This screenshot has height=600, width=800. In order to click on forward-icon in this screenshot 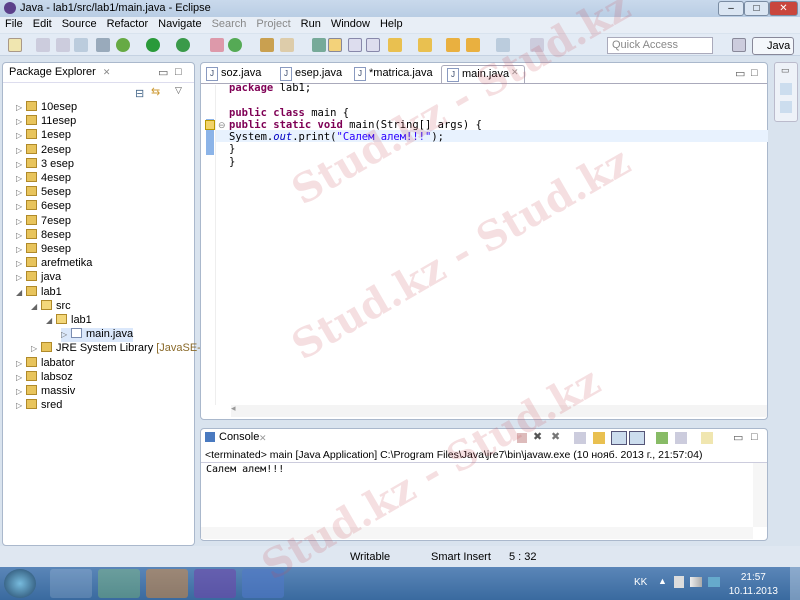, I will do `click(503, 45)`.